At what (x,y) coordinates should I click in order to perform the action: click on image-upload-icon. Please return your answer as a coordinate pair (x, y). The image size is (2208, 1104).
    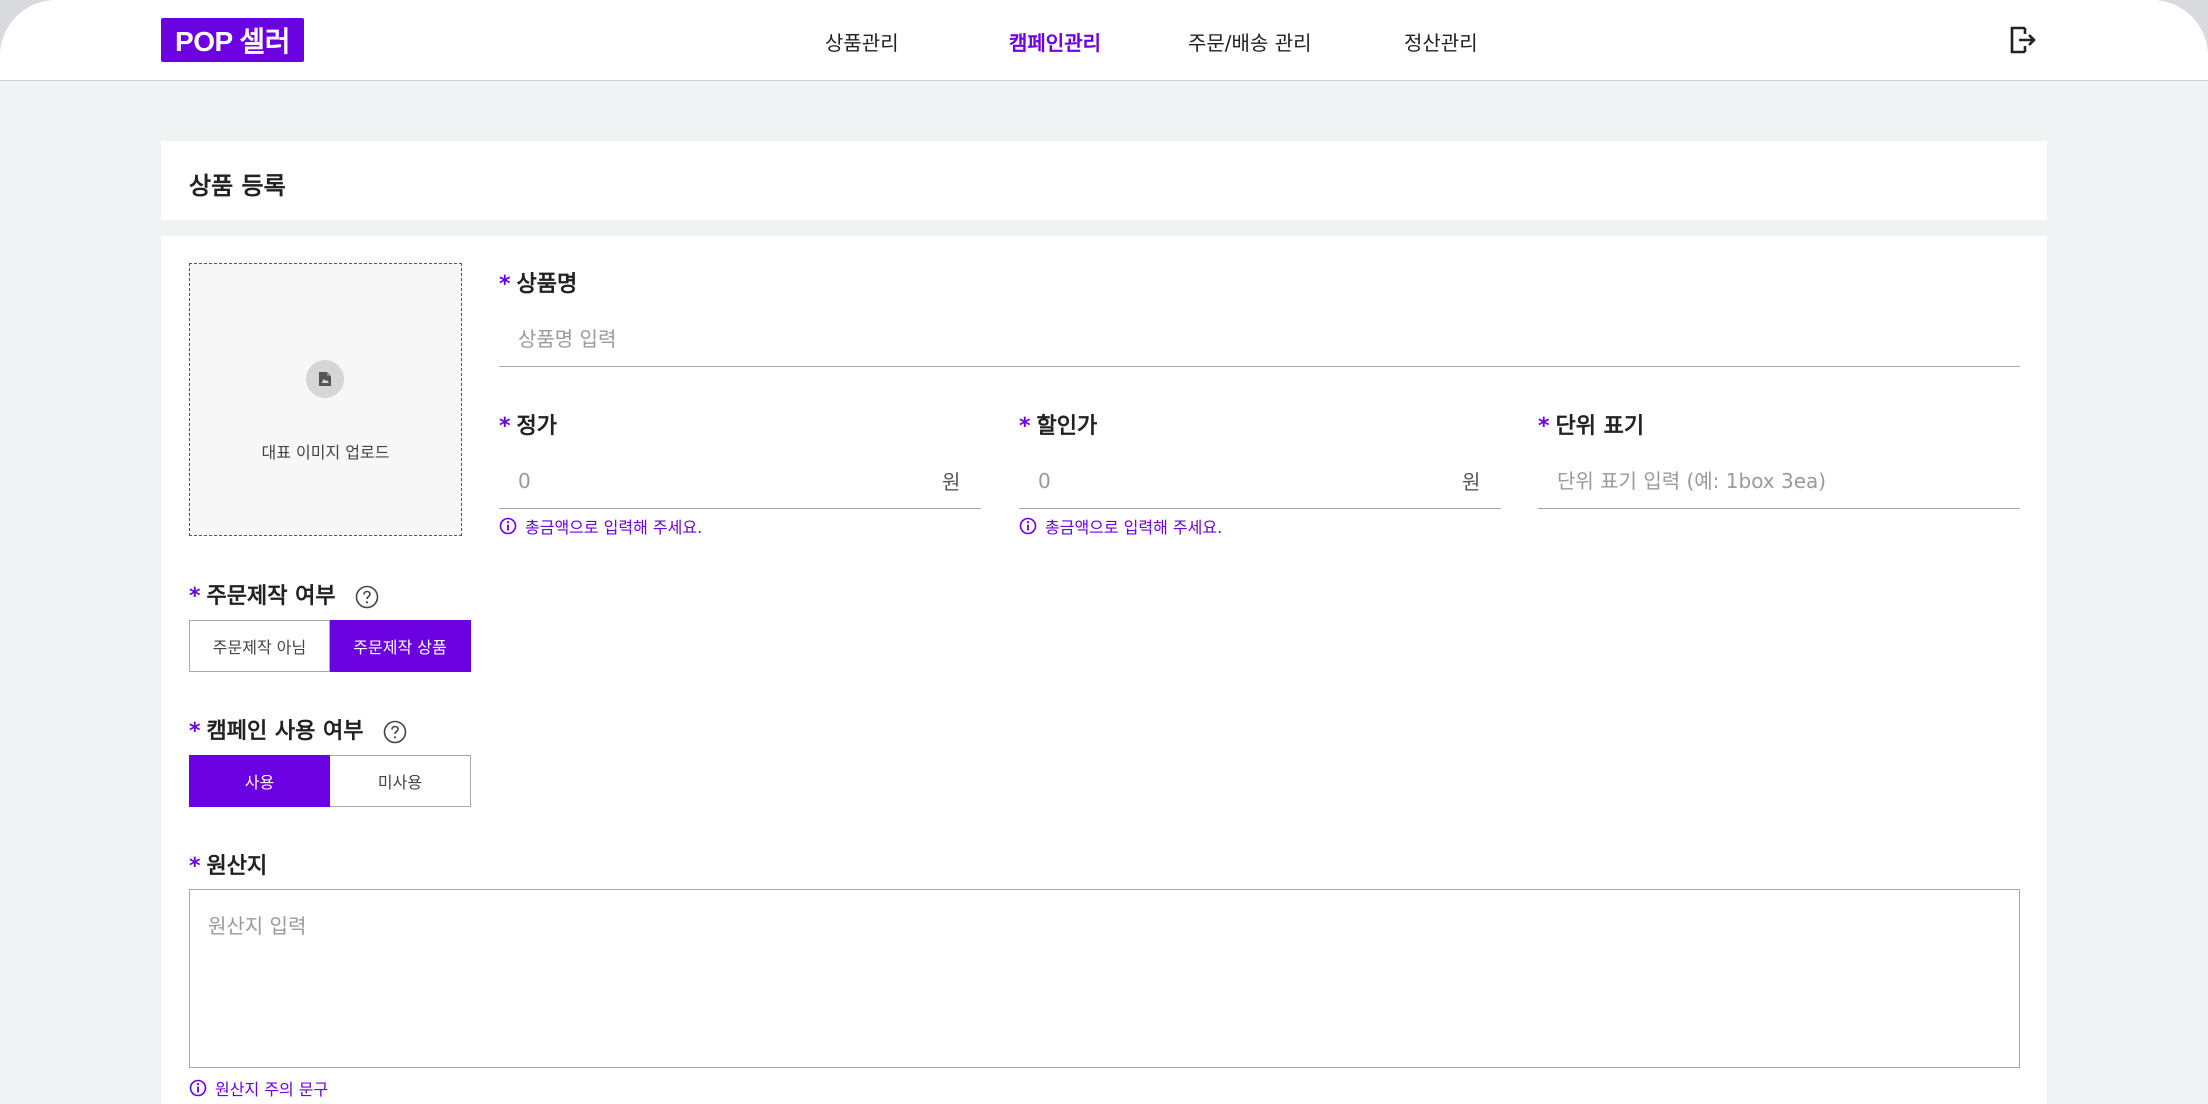
    Looking at the image, I should click on (325, 379).